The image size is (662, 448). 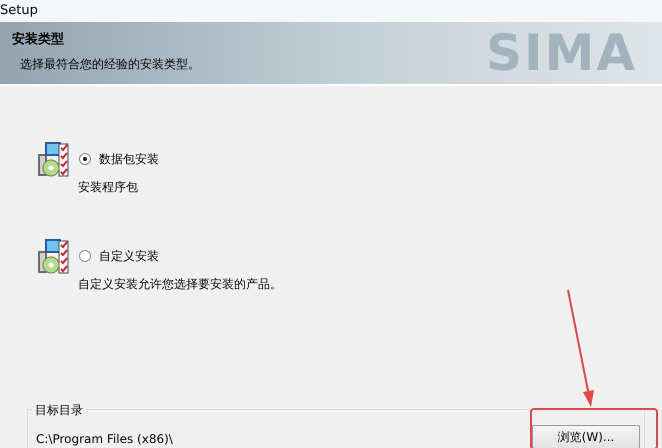 What do you see at coordinates (19, 10) in the screenshot?
I see `window-title: Setup` at bounding box center [19, 10].